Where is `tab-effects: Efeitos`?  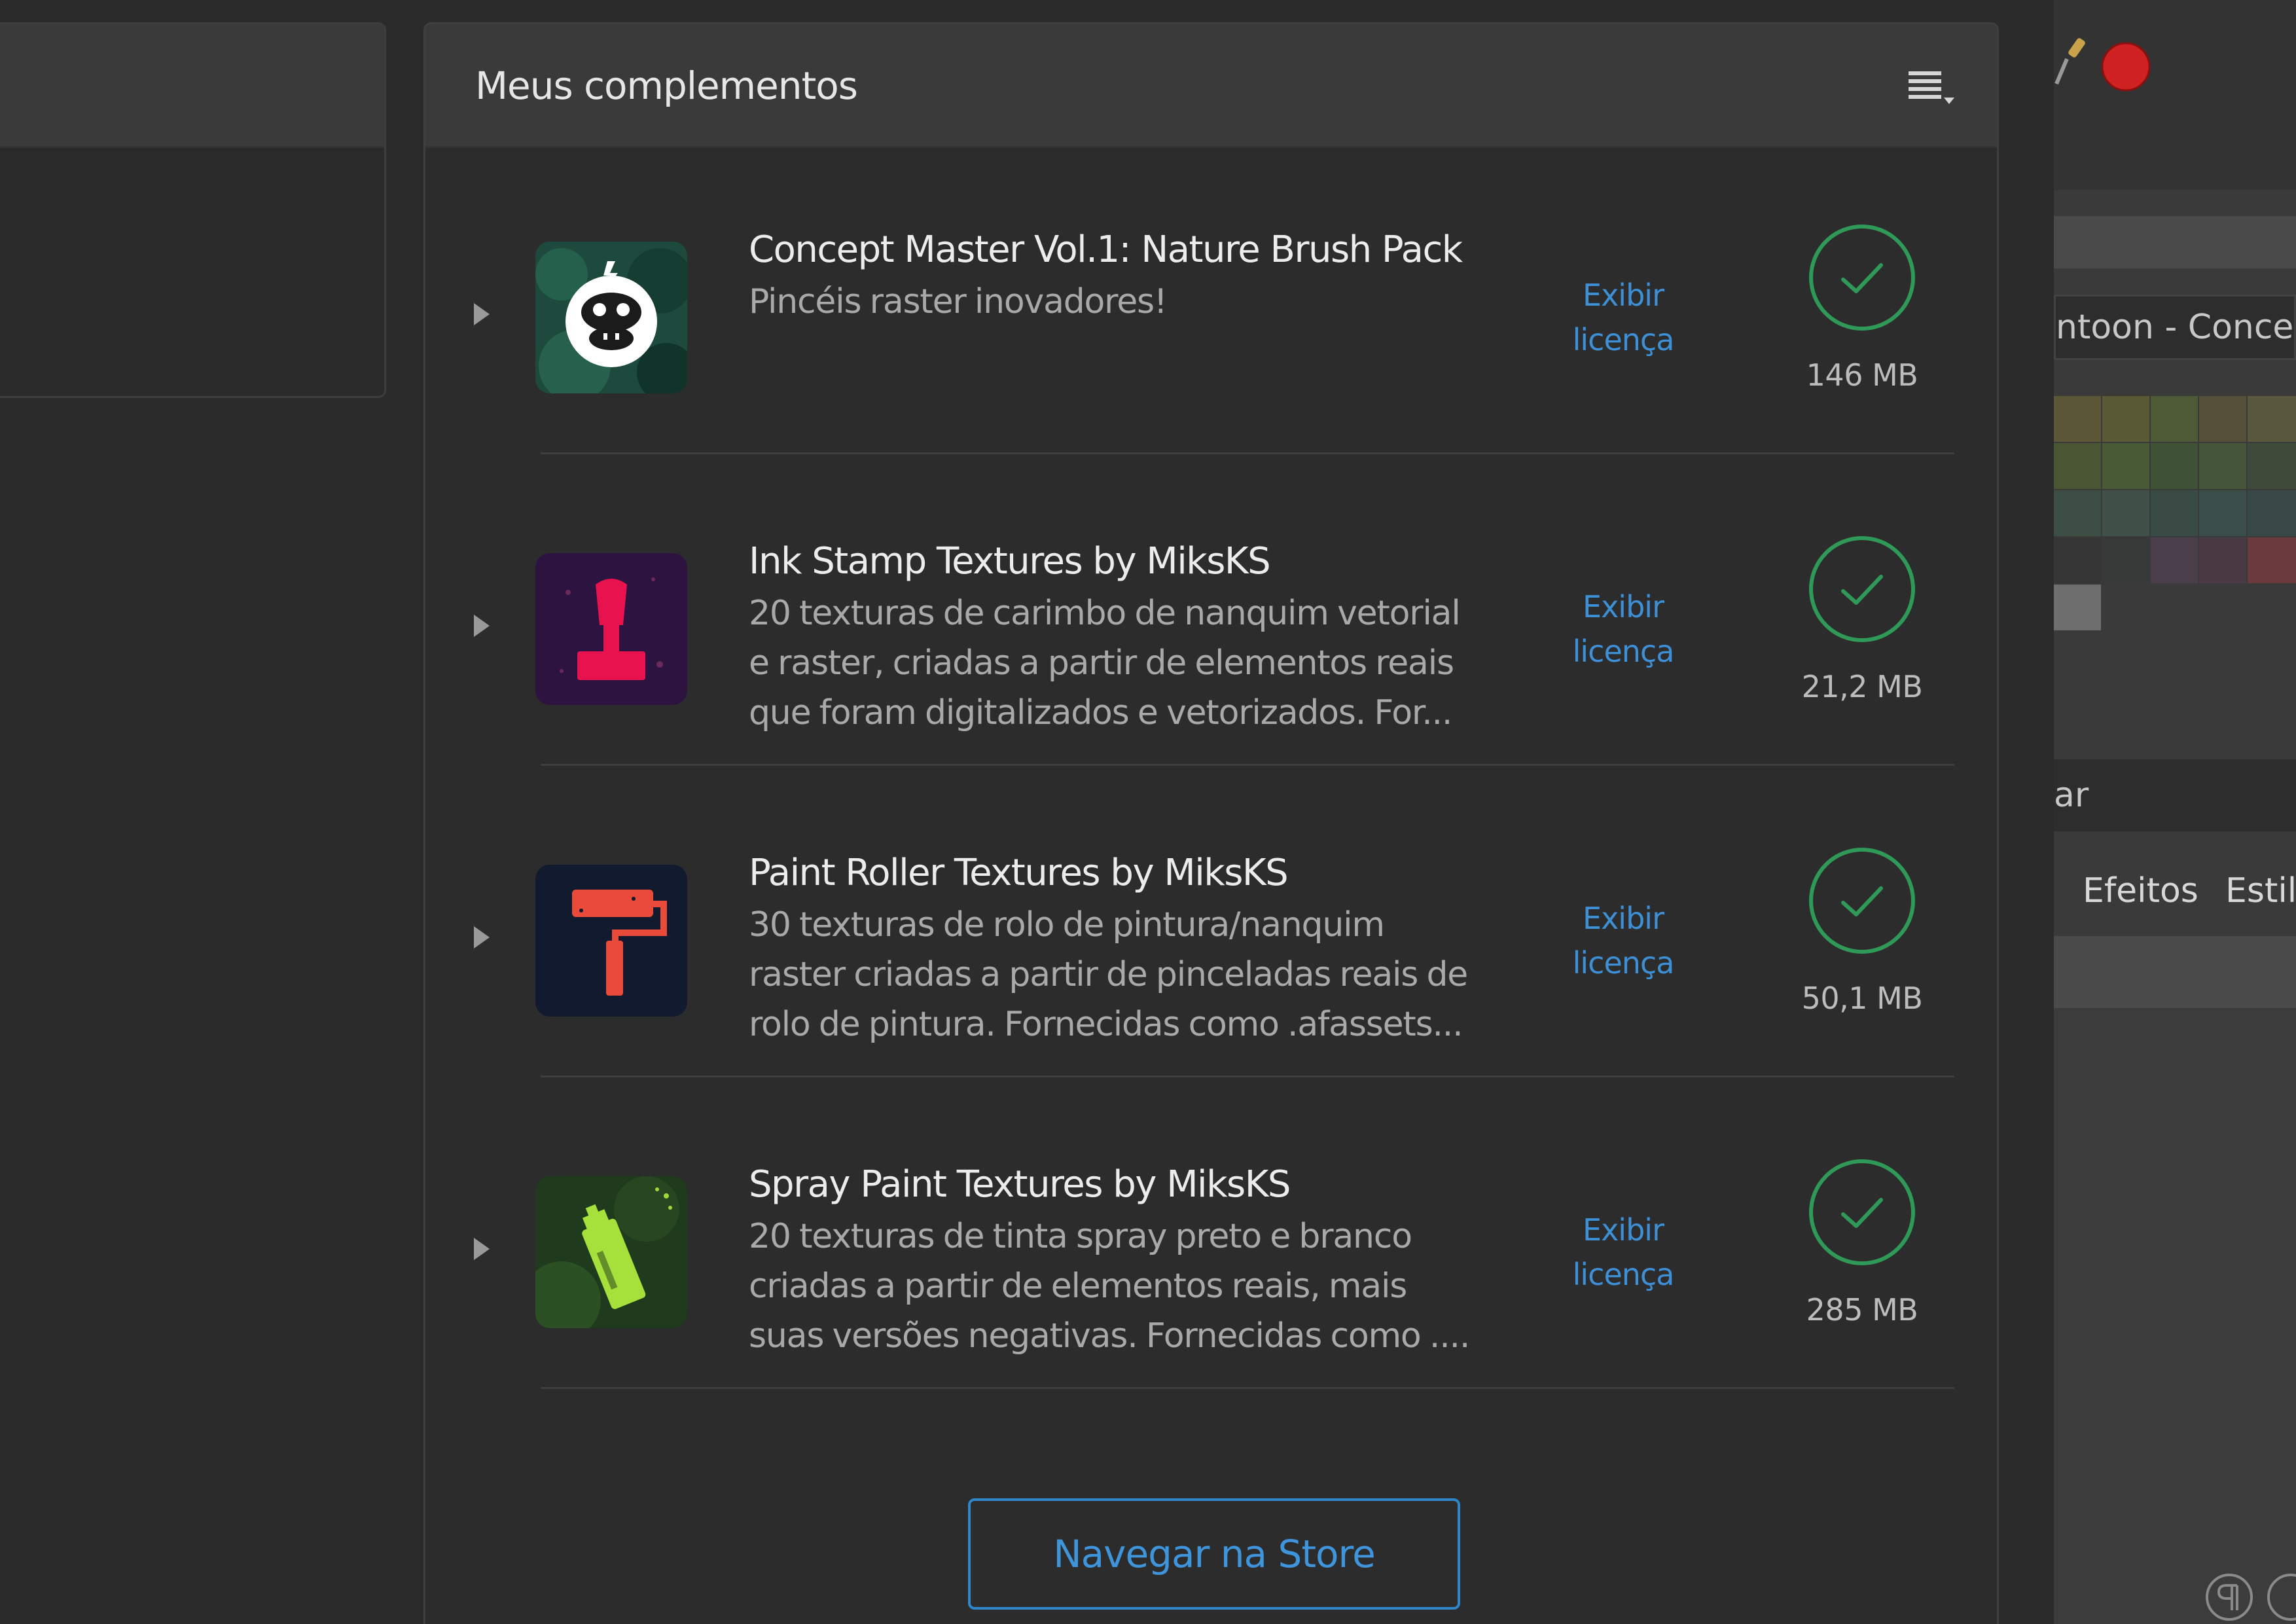
tab-effects: Efeitos is located at coordinates (2140, 891).